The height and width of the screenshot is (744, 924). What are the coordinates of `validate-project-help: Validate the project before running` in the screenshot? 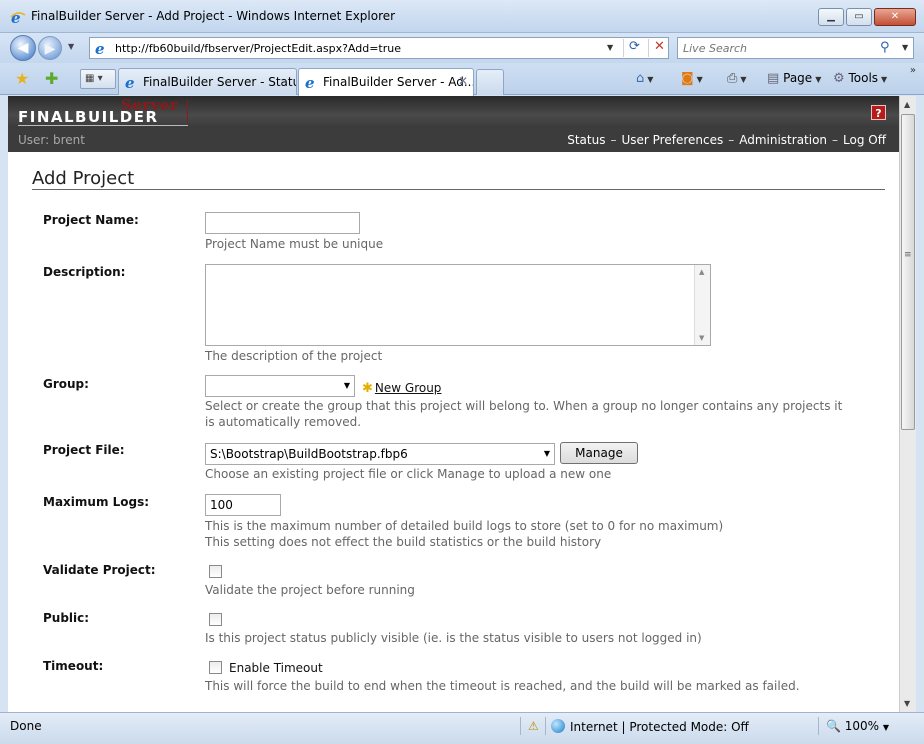 It's located at (310, 590).